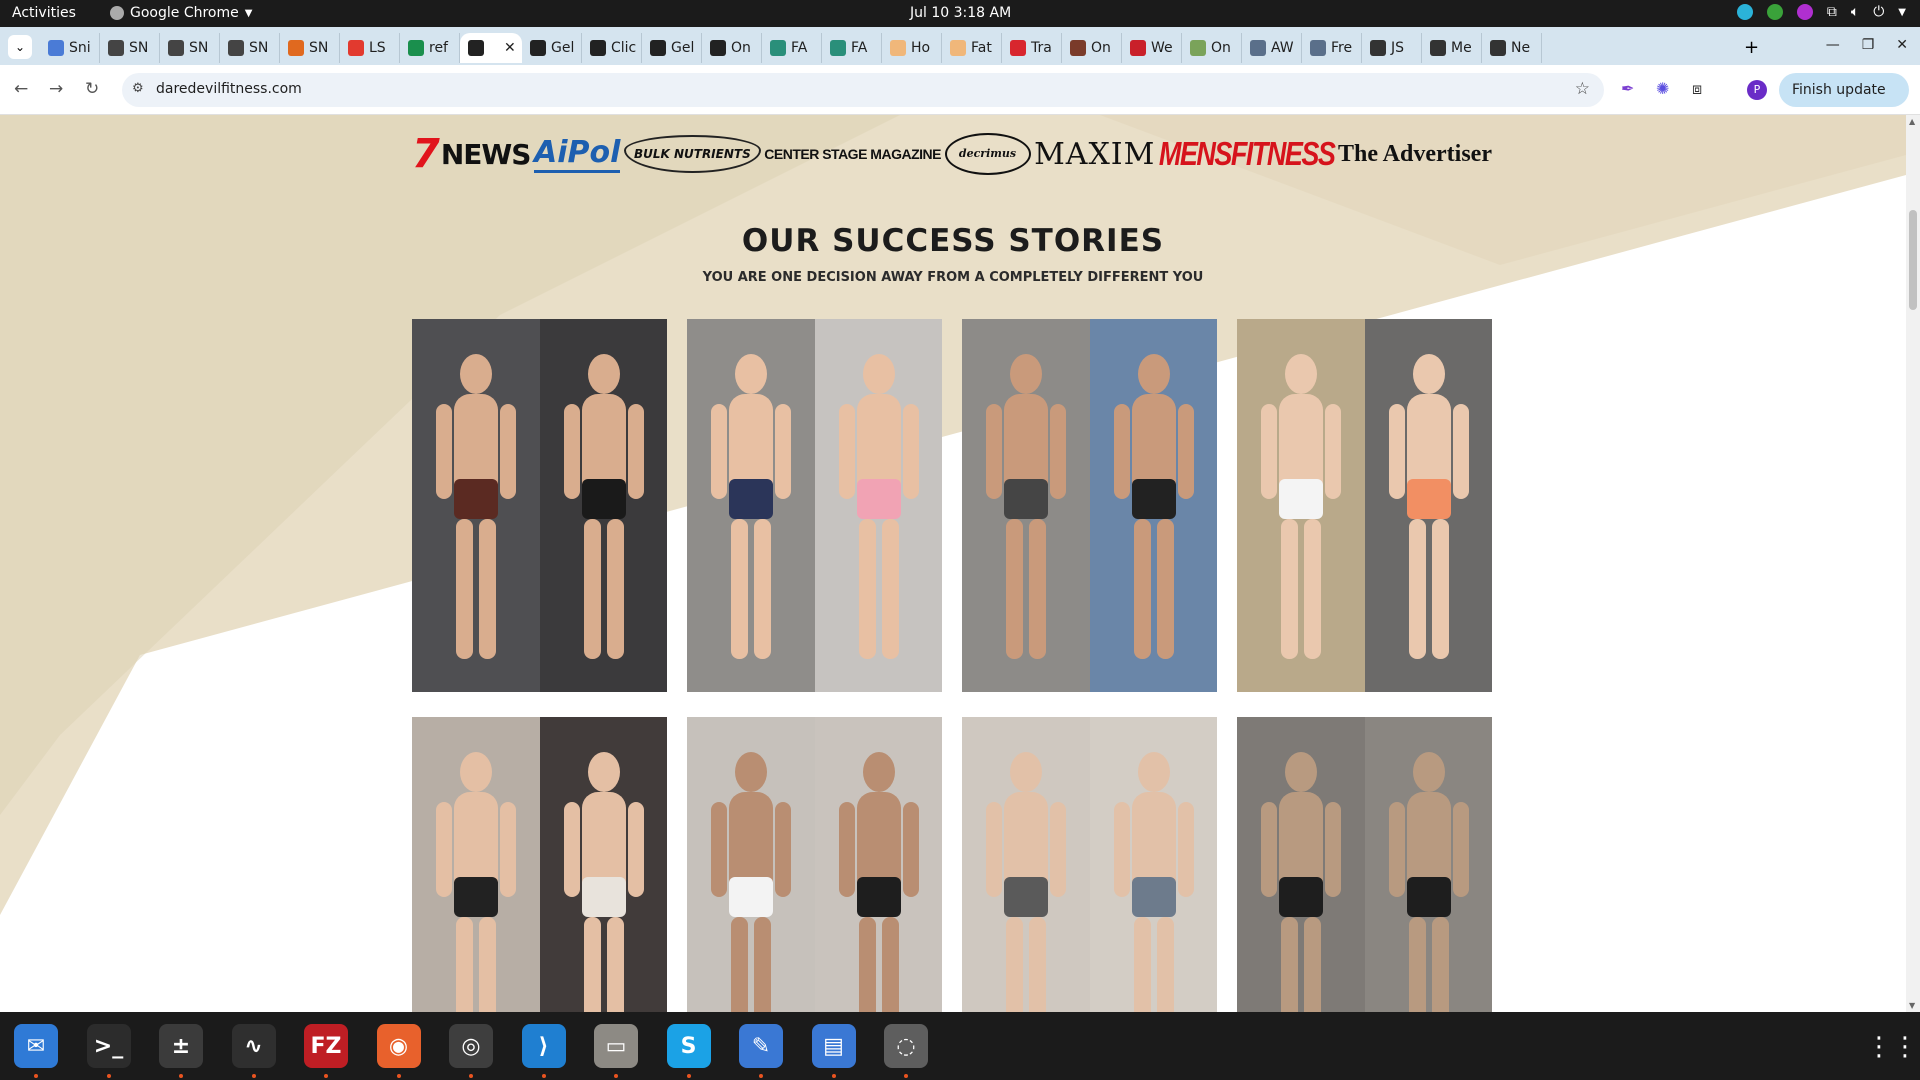  I want to click on tab: ref, so click(430, 48).